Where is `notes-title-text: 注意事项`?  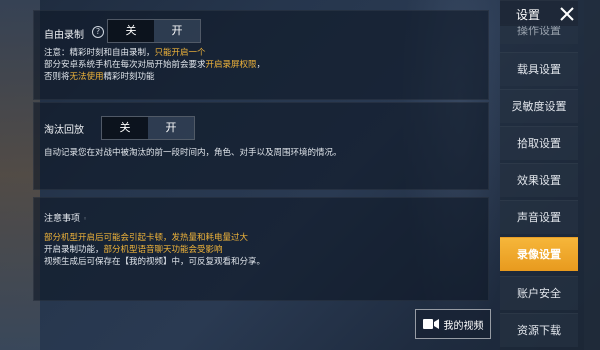 notes-title-text: 注意事项 is located at coordinates (62, 219).